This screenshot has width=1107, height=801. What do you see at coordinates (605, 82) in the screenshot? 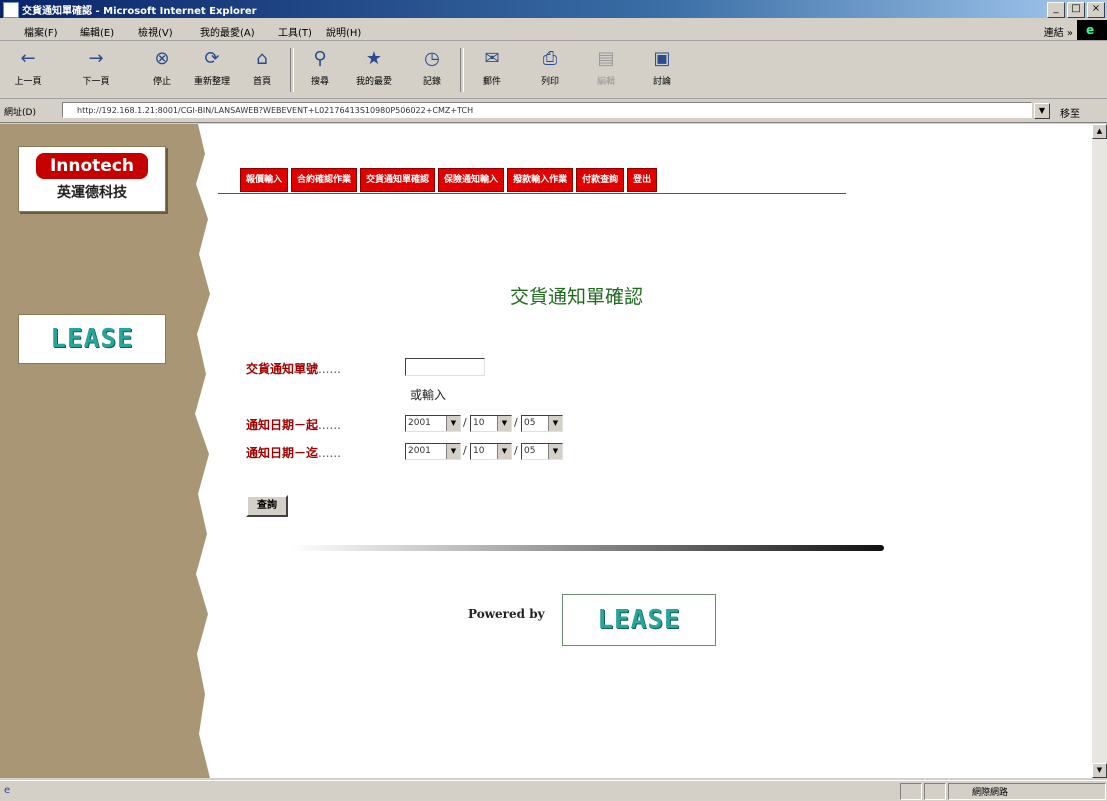
I see `edit-label: 編輯` at bounding box center [605, 82].